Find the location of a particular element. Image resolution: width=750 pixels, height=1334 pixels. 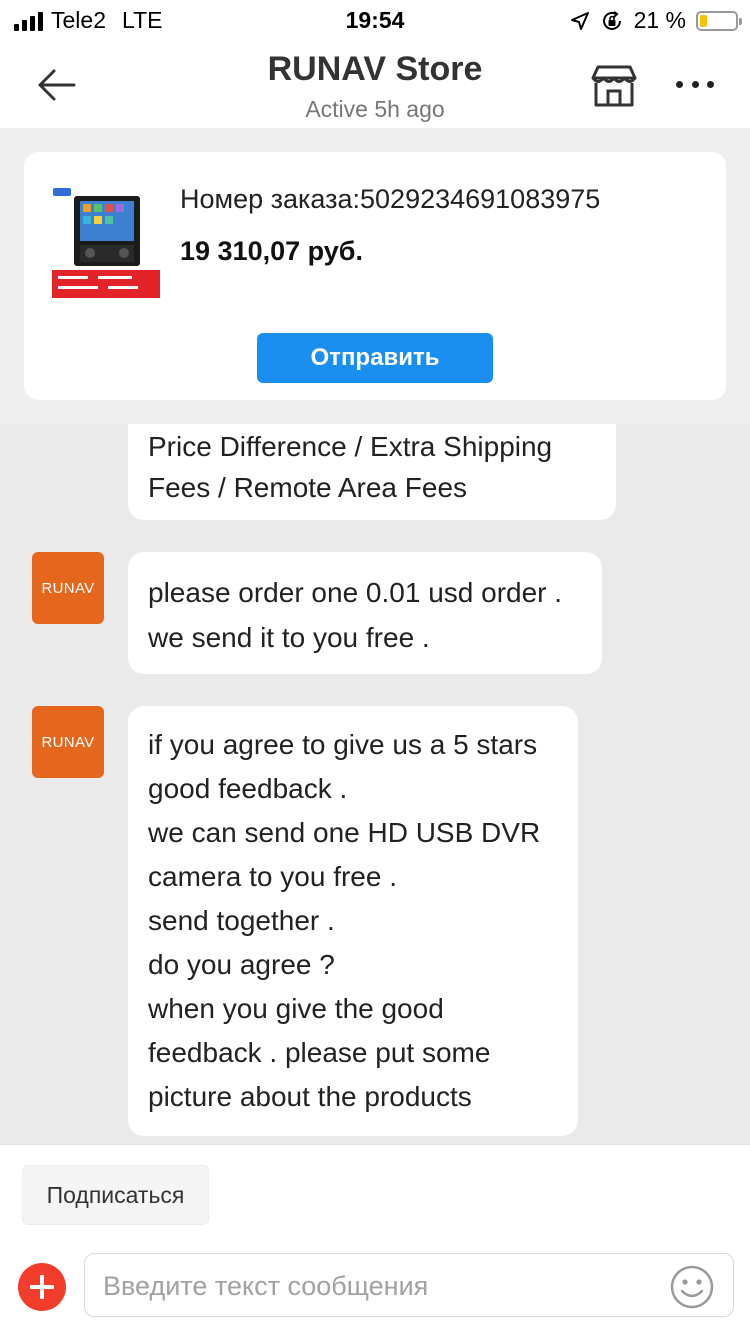

store-icon is located at coordinates (614, 86).